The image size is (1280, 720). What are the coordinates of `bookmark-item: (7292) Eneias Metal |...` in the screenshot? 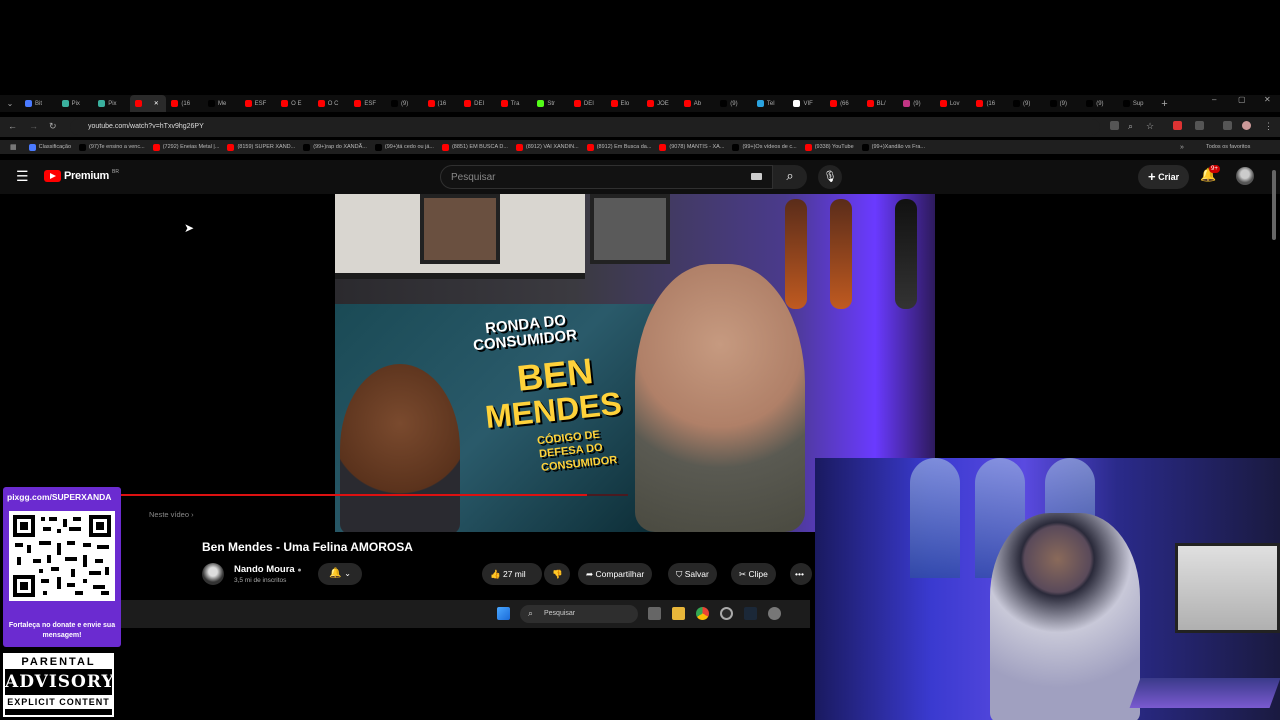 It's located at (185, 147).